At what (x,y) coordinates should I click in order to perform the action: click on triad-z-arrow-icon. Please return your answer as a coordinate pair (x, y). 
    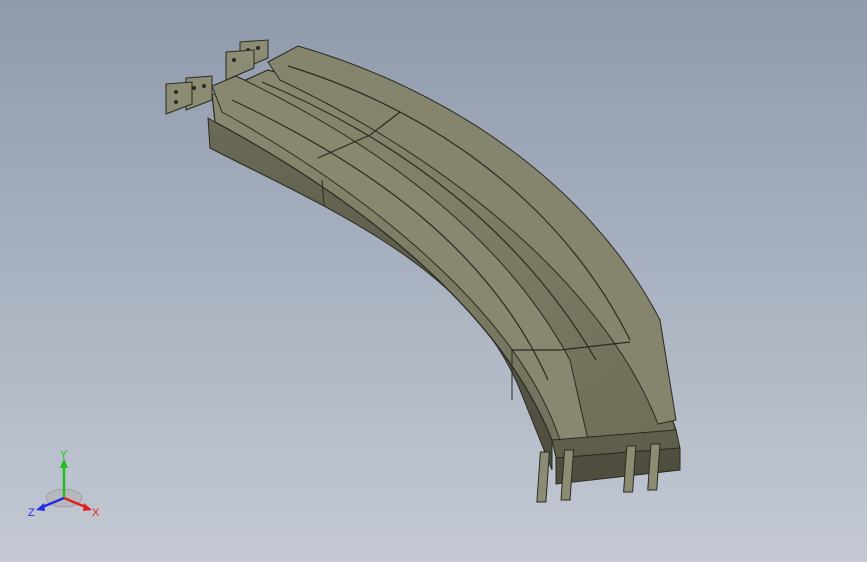
    Looking at the image, I should click on (40, 507).